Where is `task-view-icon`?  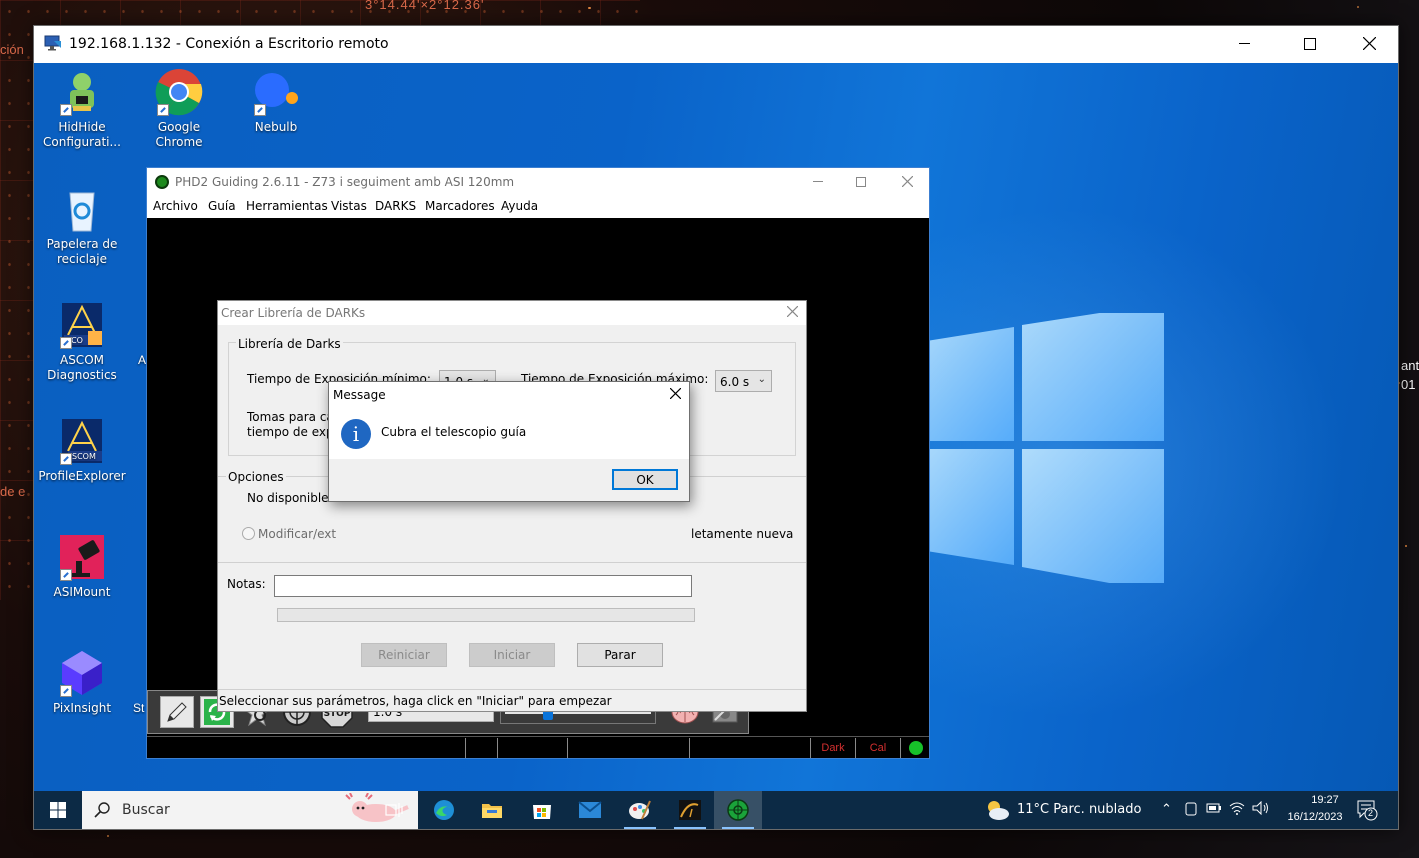
task-view-icon is located at coordinates (394, 810).